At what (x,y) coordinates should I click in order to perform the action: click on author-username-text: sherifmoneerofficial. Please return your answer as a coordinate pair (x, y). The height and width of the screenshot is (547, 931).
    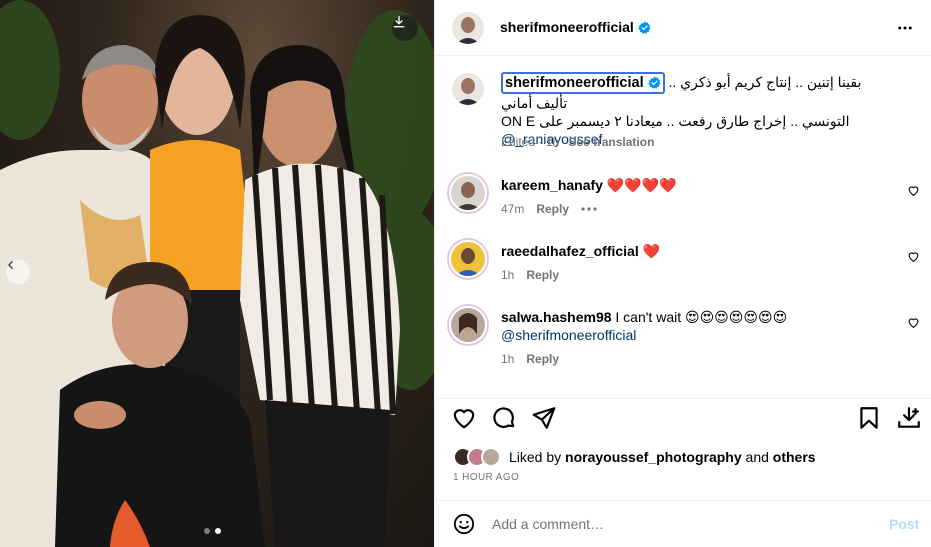
    Looking at the image, I should click on (567, 27).